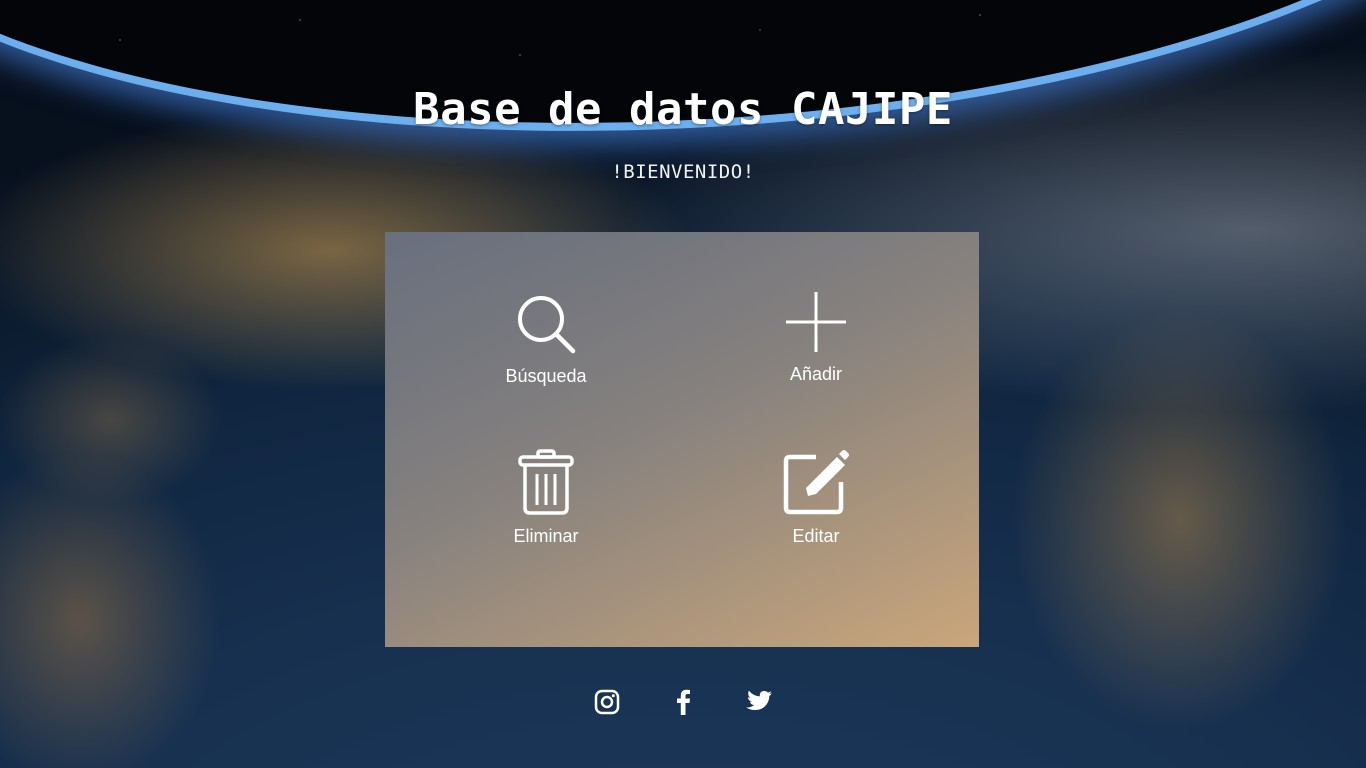 This screenshot has height=768, width=1366. Describe the element at coordinates (816, 482) in the screenshot. I see `edit-icon` at that location.